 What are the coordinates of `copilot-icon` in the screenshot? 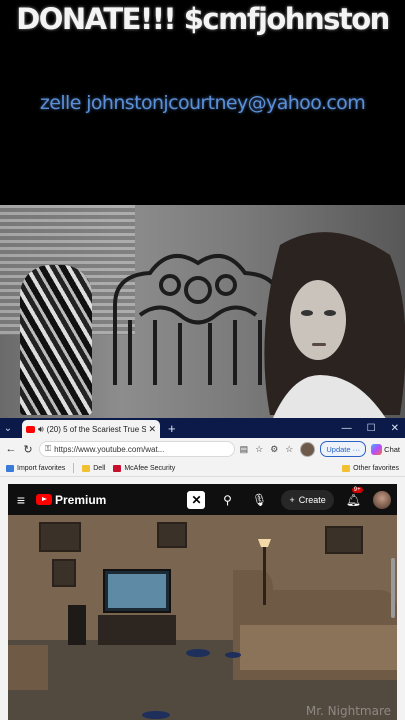 It's located at (377, 449).